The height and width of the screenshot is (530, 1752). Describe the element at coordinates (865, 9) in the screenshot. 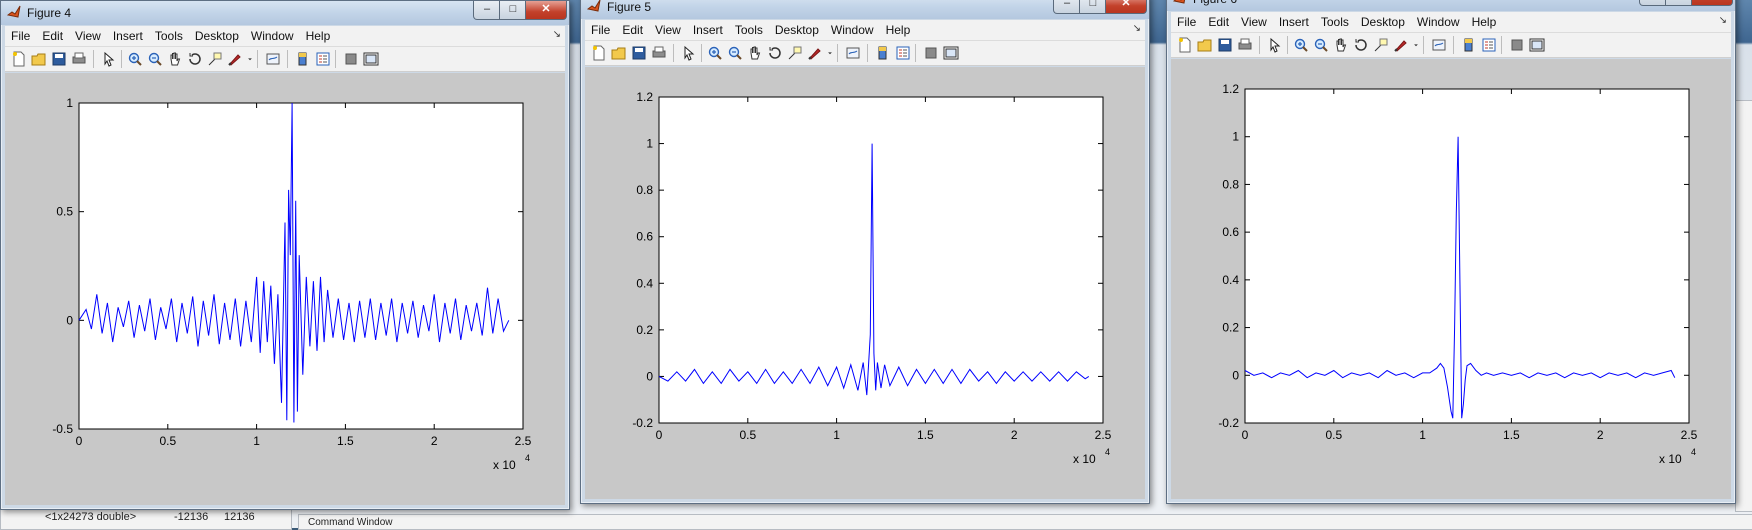

I see `title-bar: Figure 5 – □ ✕` at that location.